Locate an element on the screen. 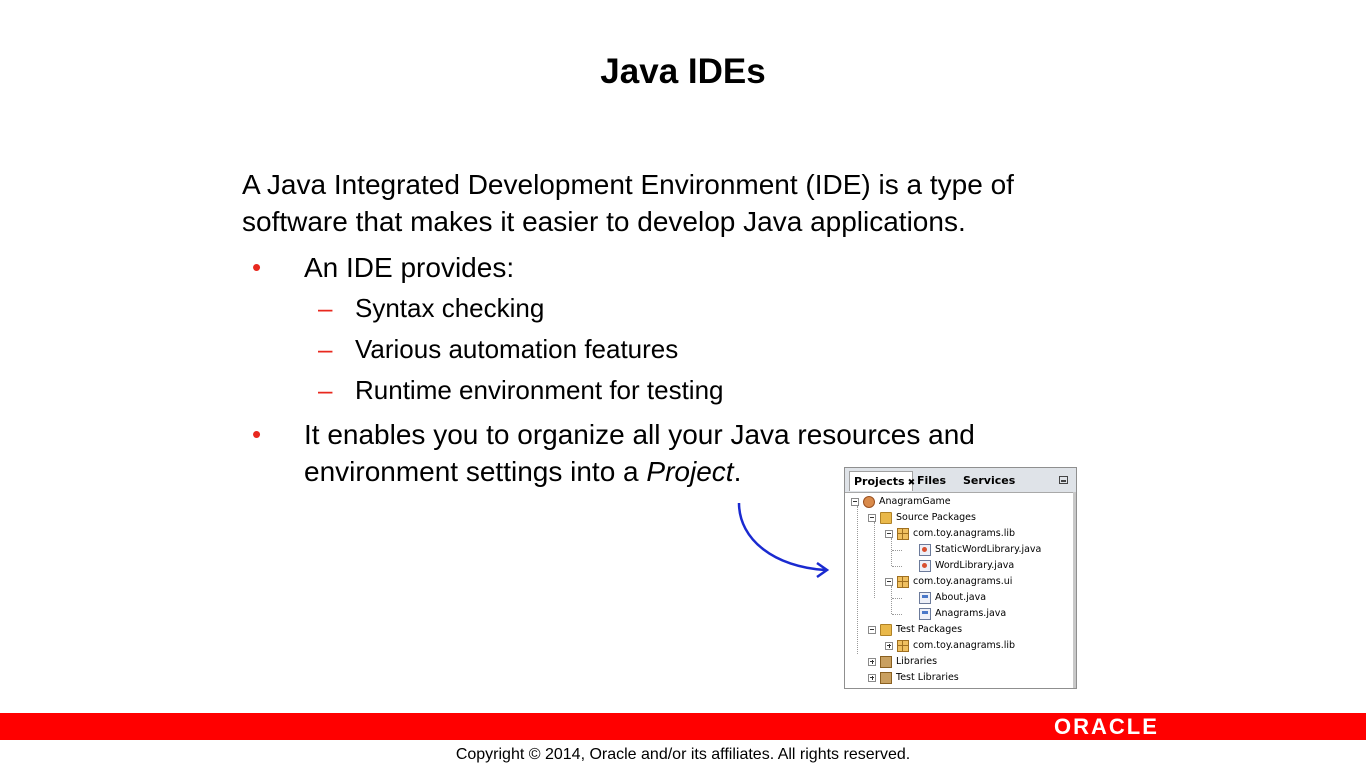 The image size is (1366, 768). tab-projects: Projects ✖ is located at coordinates (882, 481).